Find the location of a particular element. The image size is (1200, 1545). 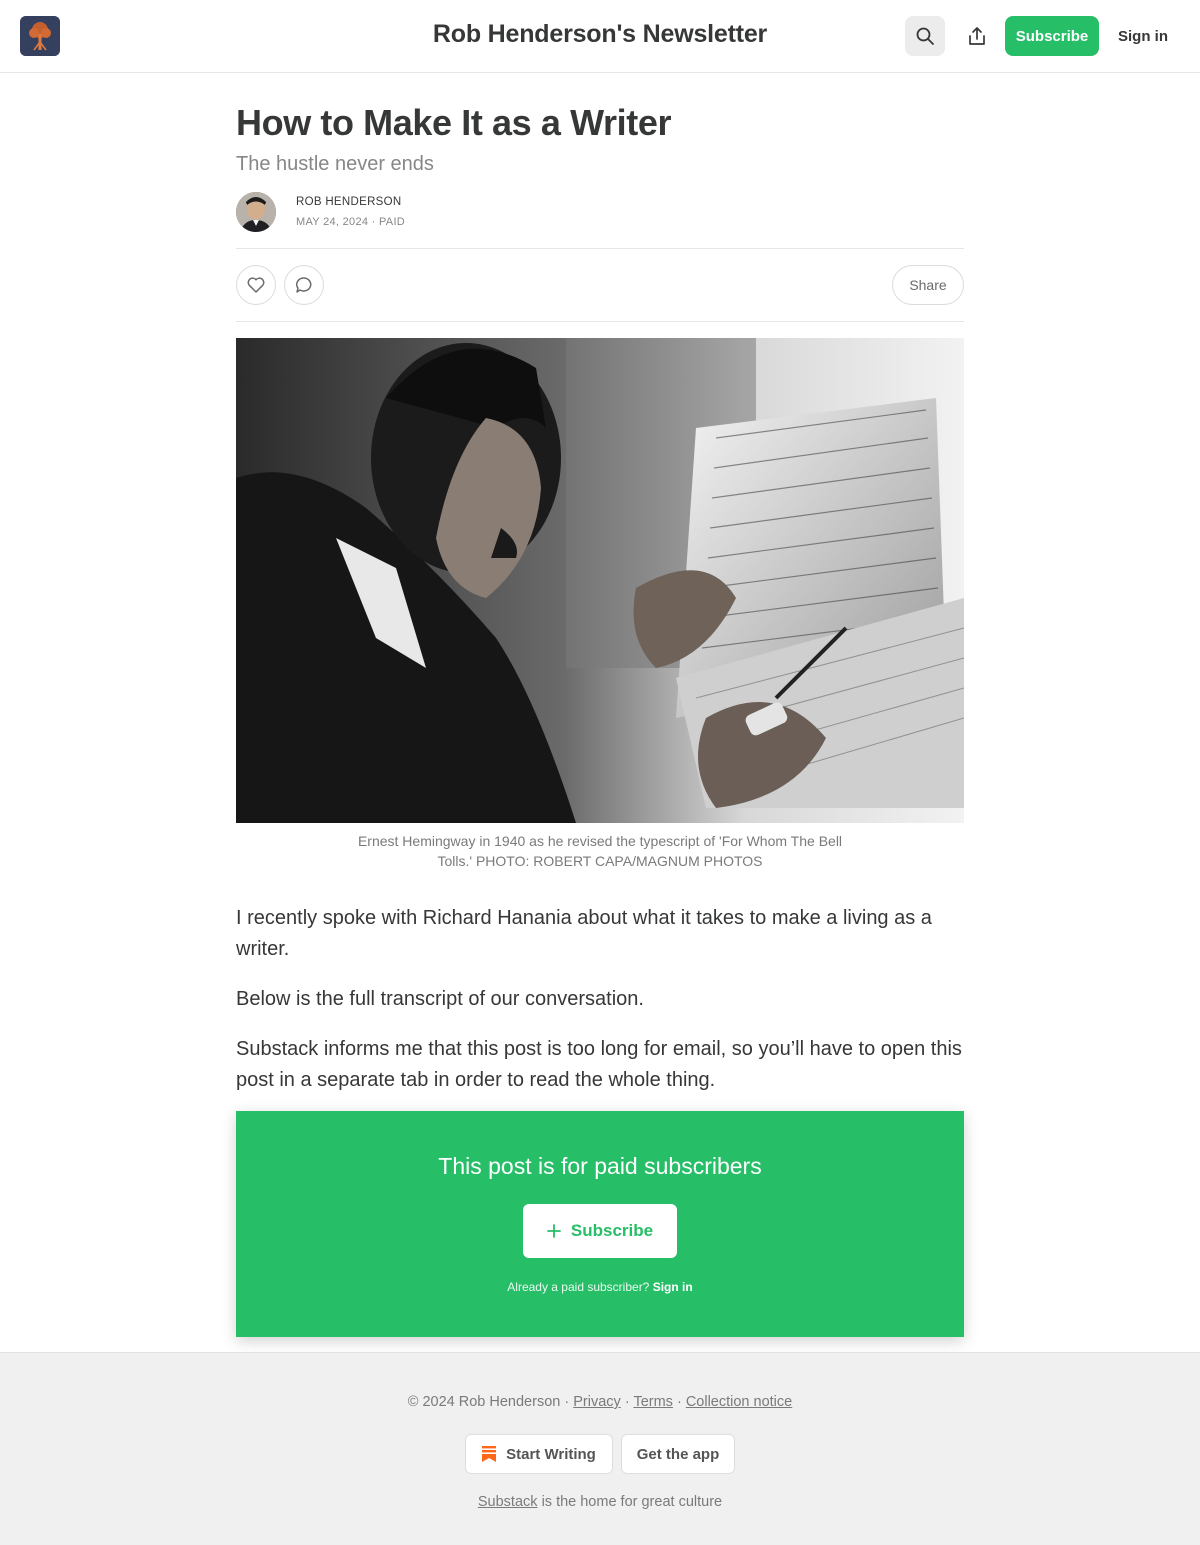

like-button is located at coordinates (256, 285).